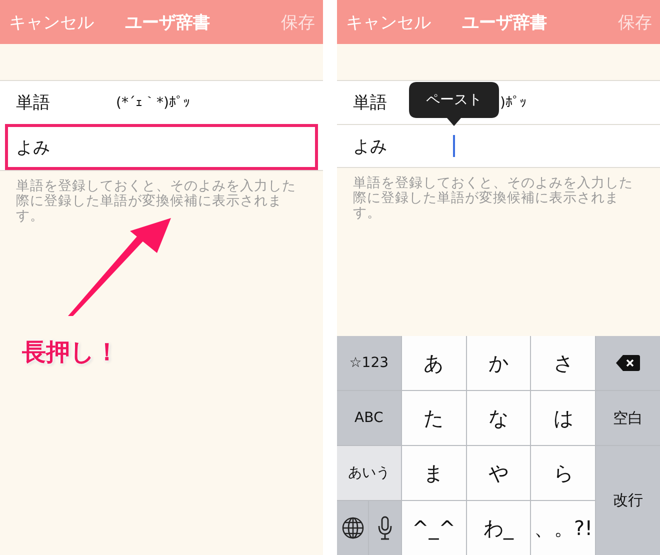  Describe the element at coordinates (563, 418) in the screenshot. I see `kana-key: は` at that location.